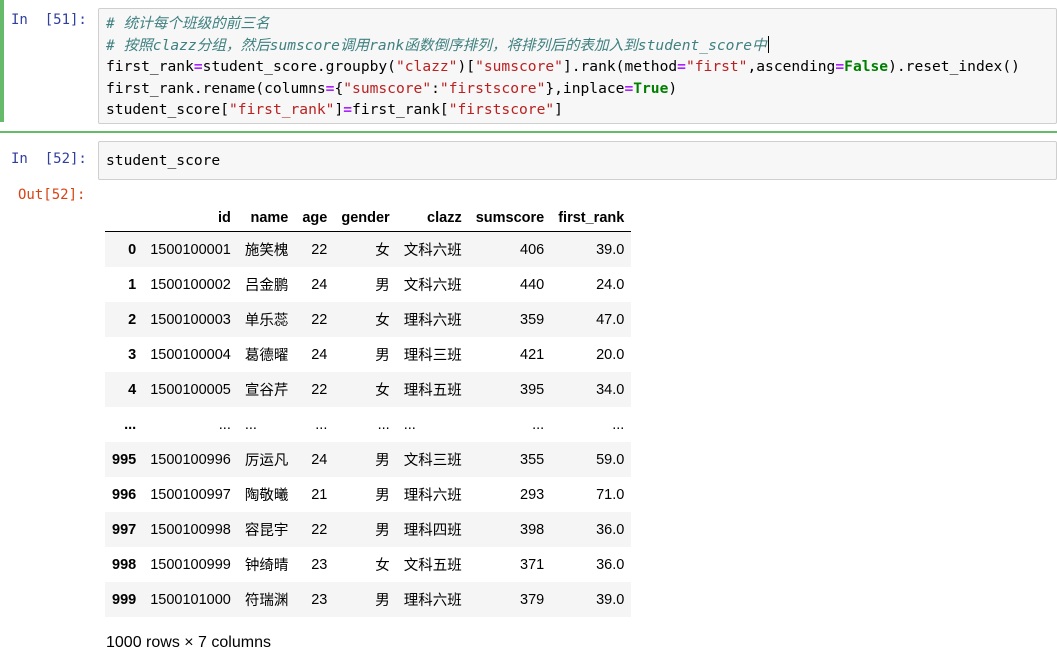  What do you see at coordinates (432, 218) in the screenshot?
I see `column-header: clazz` at bounding box center [432, 218].